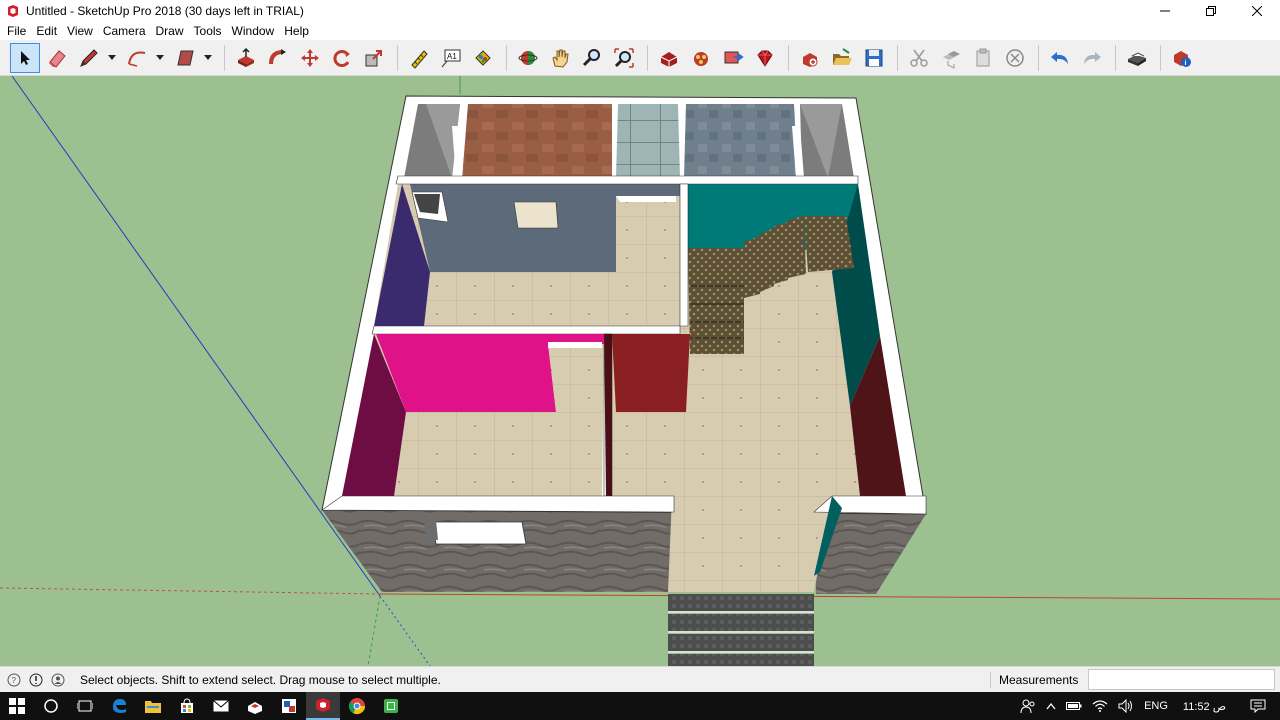 The width and height of the screenshot is (1280, 720). What do you see at coordinates (733, 58) in the screenshot?
I see `send-to-layout-button` at bounding box center [733, 58].